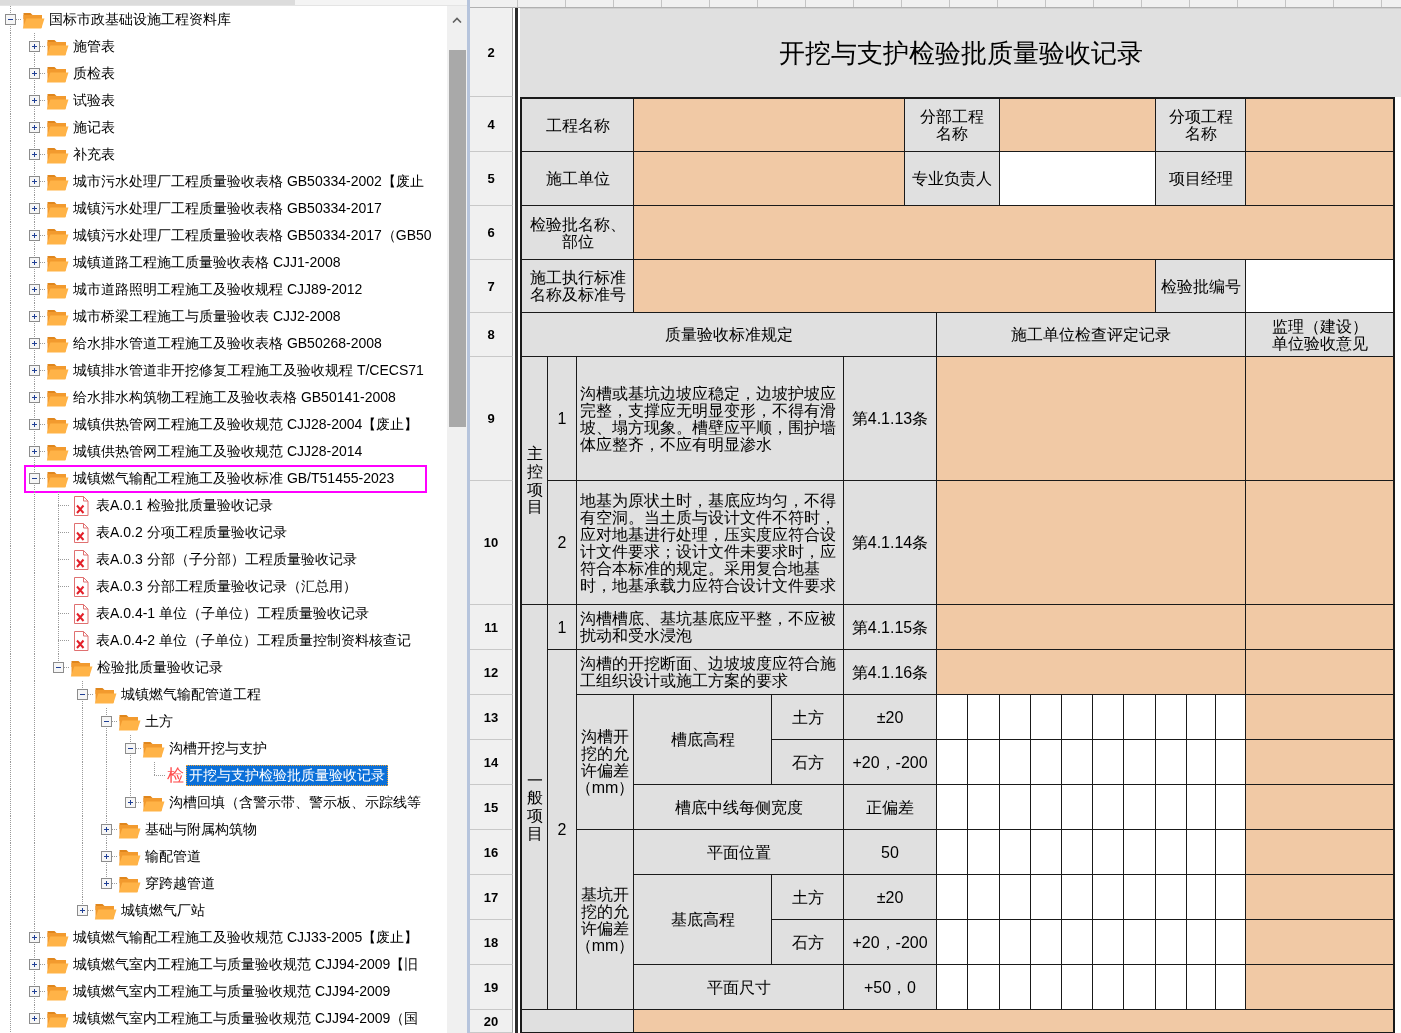 Image resolution: width=1401 pixels, height=1033 pixels. What do you see at coordinates (207, 316) in the screenshot?
I see `tree-item: 城市桥梁工程施工与质量验收表 CJJ2-2008` at bounding box center [207, 316].